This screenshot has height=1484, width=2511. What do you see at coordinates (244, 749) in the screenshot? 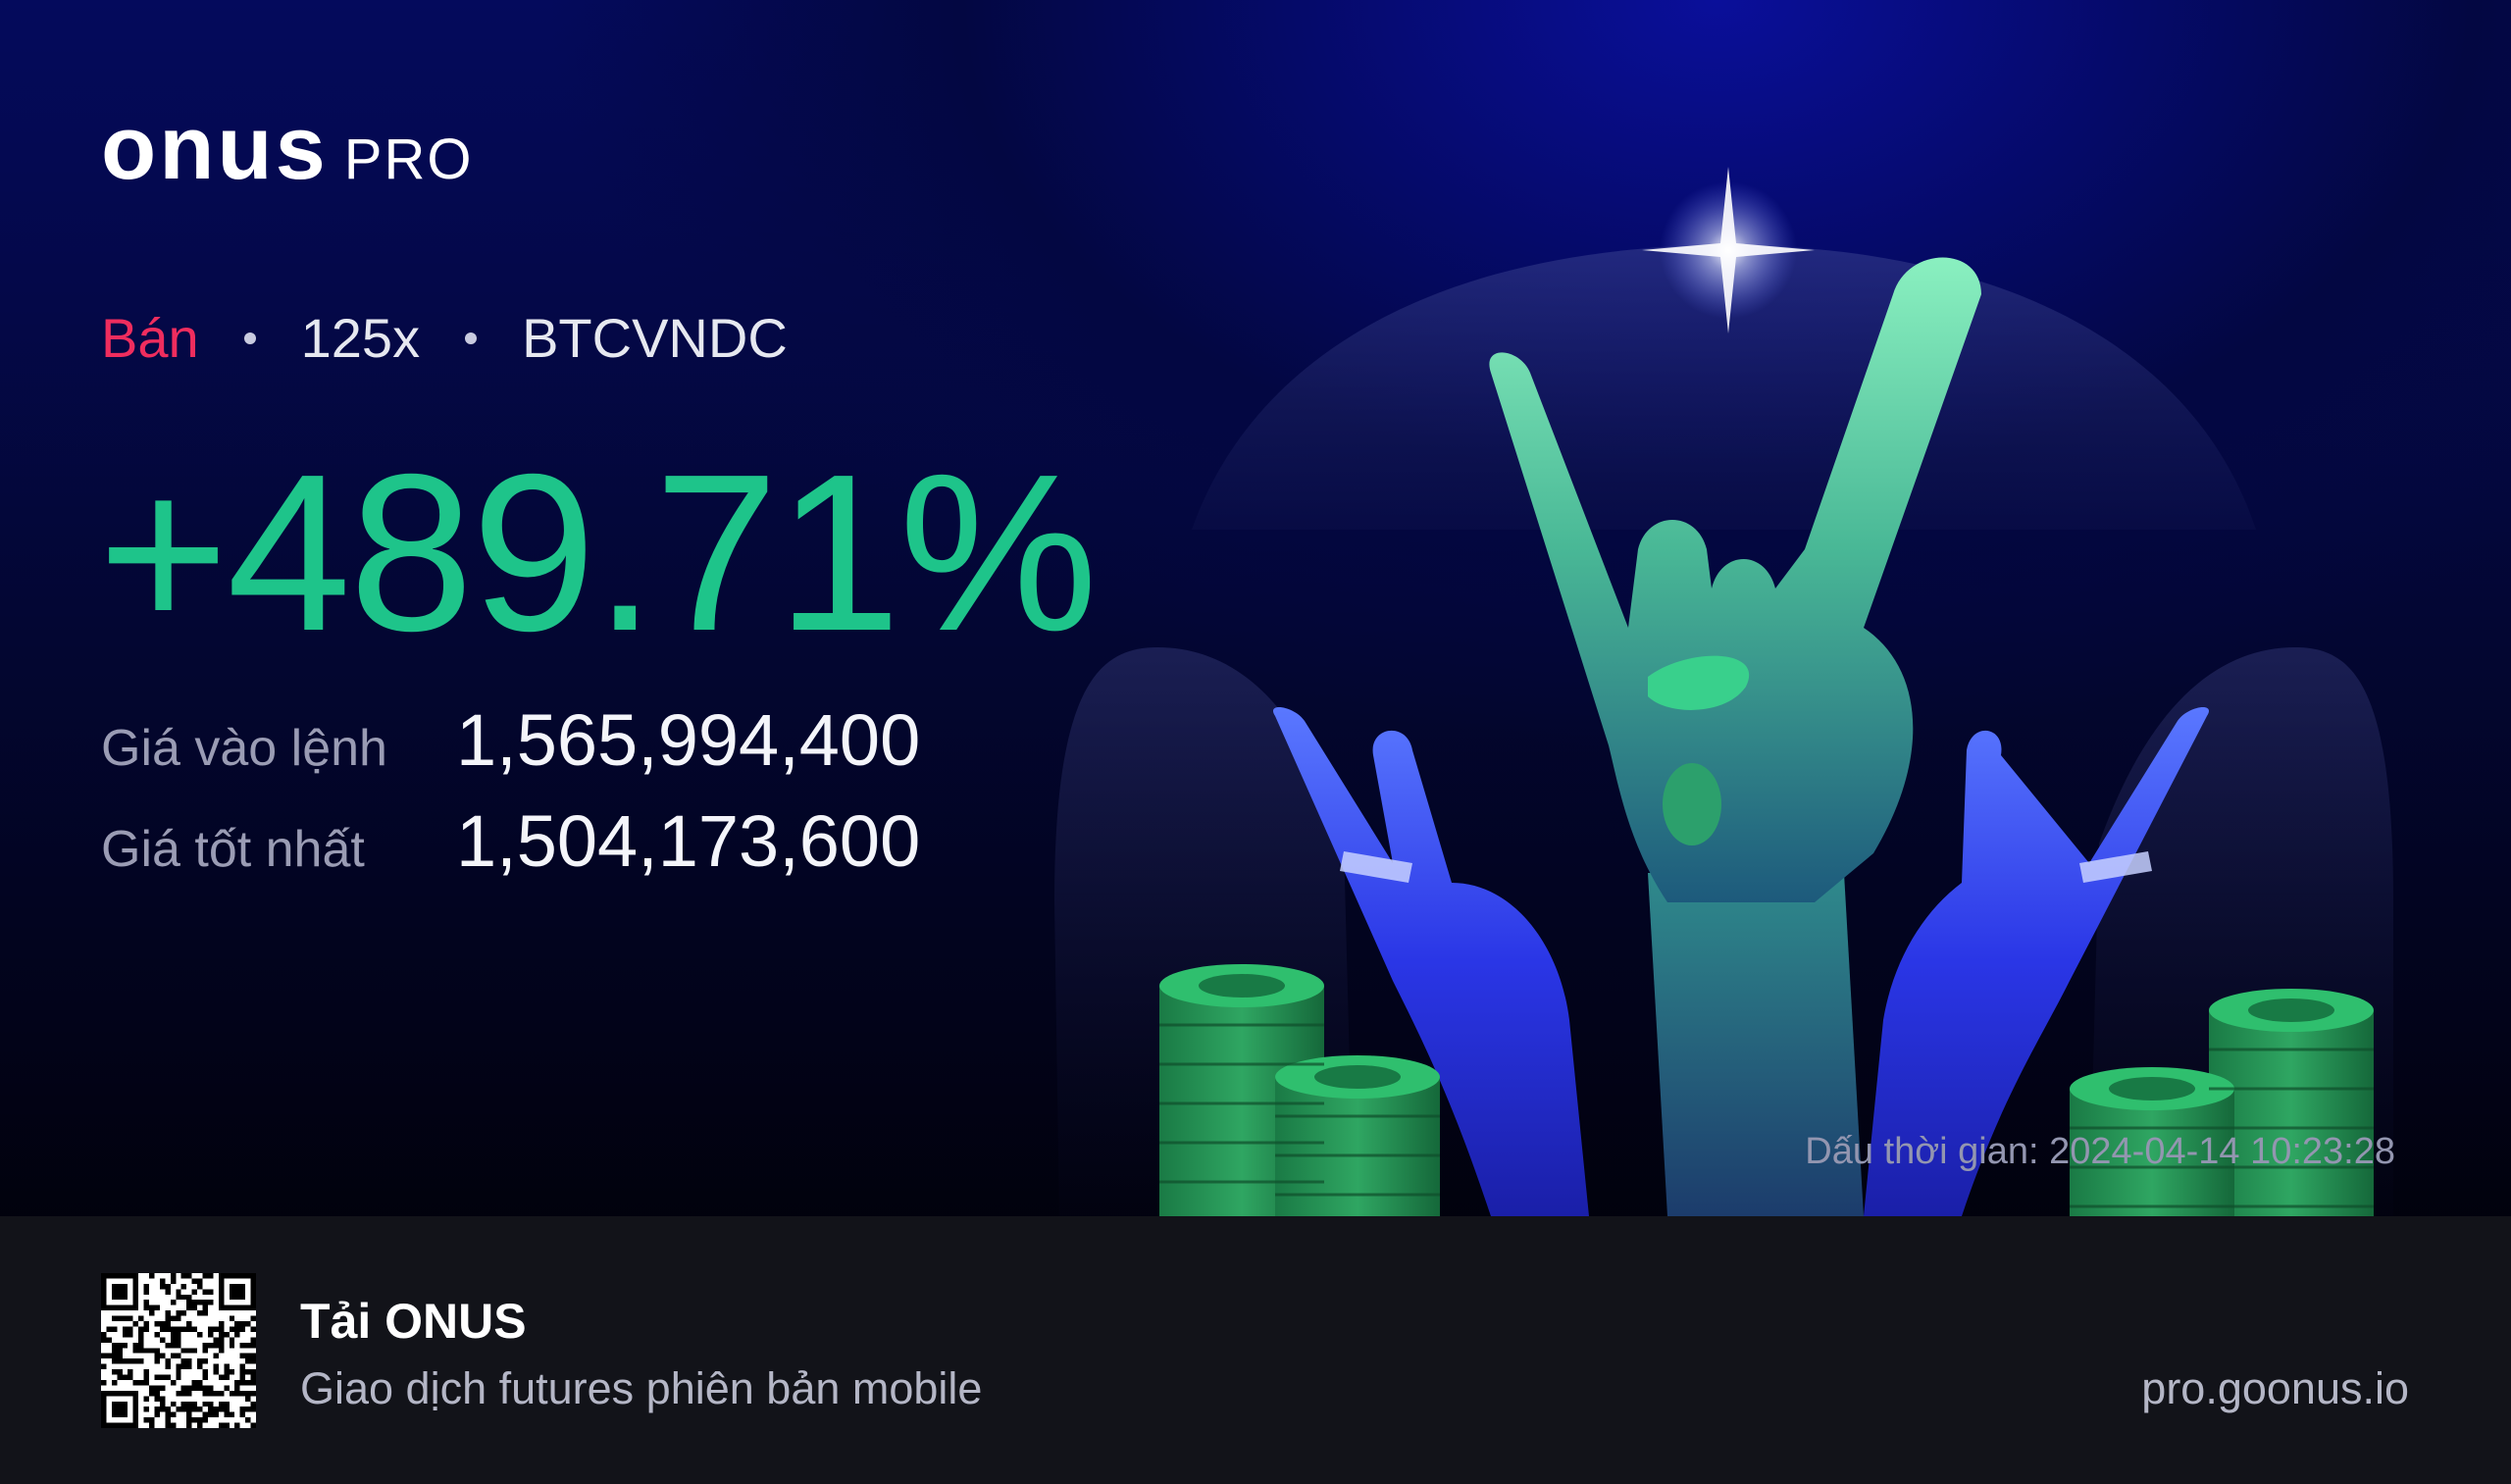
I see `entry-price-label: Giá vào lệnh` at bounding box center [244, 749].